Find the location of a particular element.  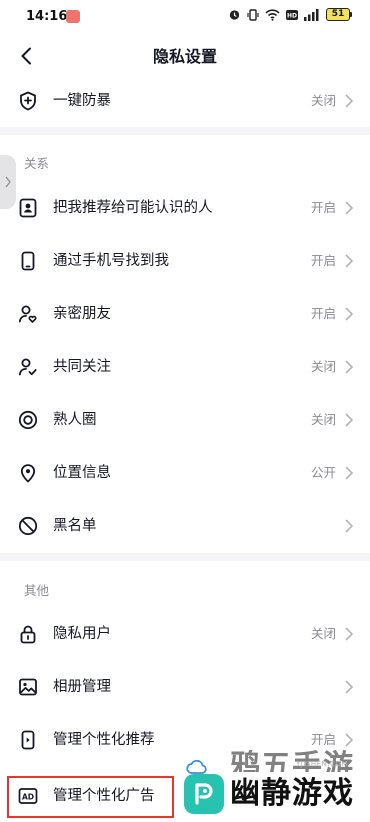

shield-plus-icon is located at coordinates (28, 101).